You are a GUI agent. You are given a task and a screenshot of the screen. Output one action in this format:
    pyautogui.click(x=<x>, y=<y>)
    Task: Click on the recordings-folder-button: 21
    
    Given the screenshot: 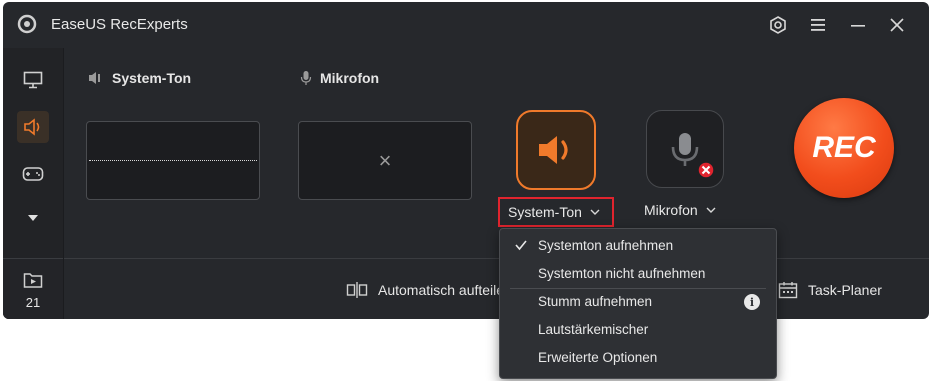 What is the action you would take?
    pyautogui.click(x=33, y=288)
    